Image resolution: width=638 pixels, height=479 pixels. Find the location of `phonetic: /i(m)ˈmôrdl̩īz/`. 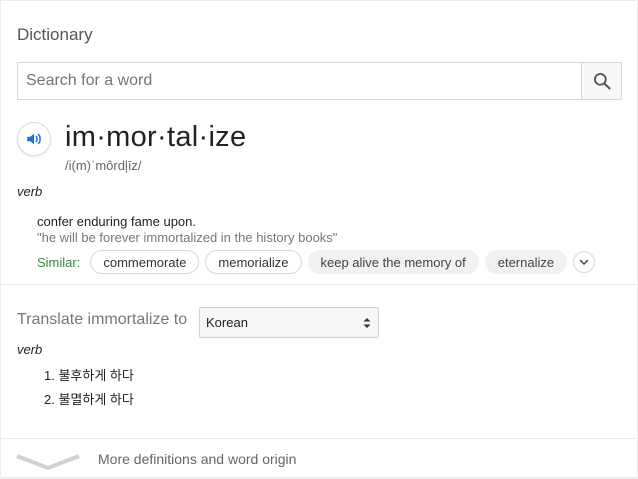

phonetic: /i(m)ˈmôrdl̩īz/ is located at coordinates (103, 165).